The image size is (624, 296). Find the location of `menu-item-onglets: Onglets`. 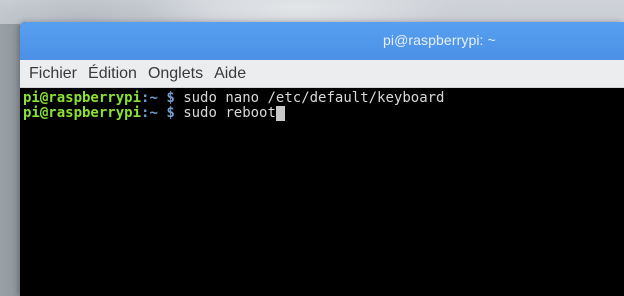

menu-item-onglets: Onglets is located at coordinates (175, 74).